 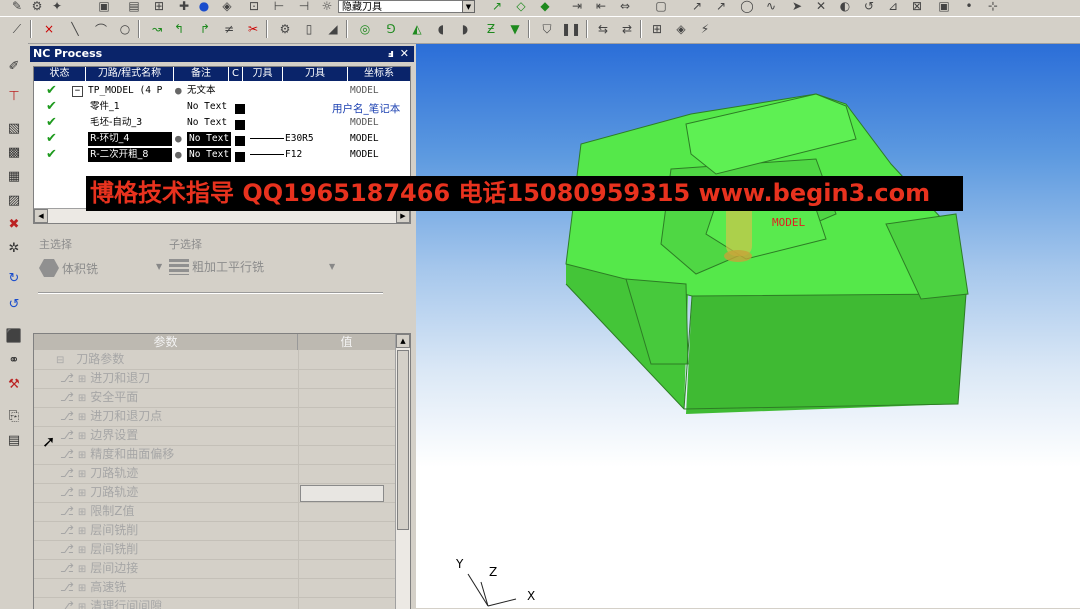 What do you see at coordinates (215, 603) in the screenshot?
I see `param-row: ⎇ ⊞ 清理行间间隙` at bounding box center [215, 603].